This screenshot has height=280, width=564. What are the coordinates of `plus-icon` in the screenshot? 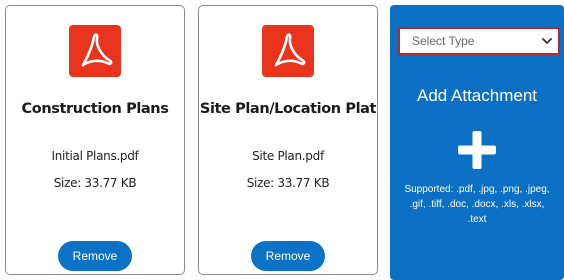 It's located at (477, 150).